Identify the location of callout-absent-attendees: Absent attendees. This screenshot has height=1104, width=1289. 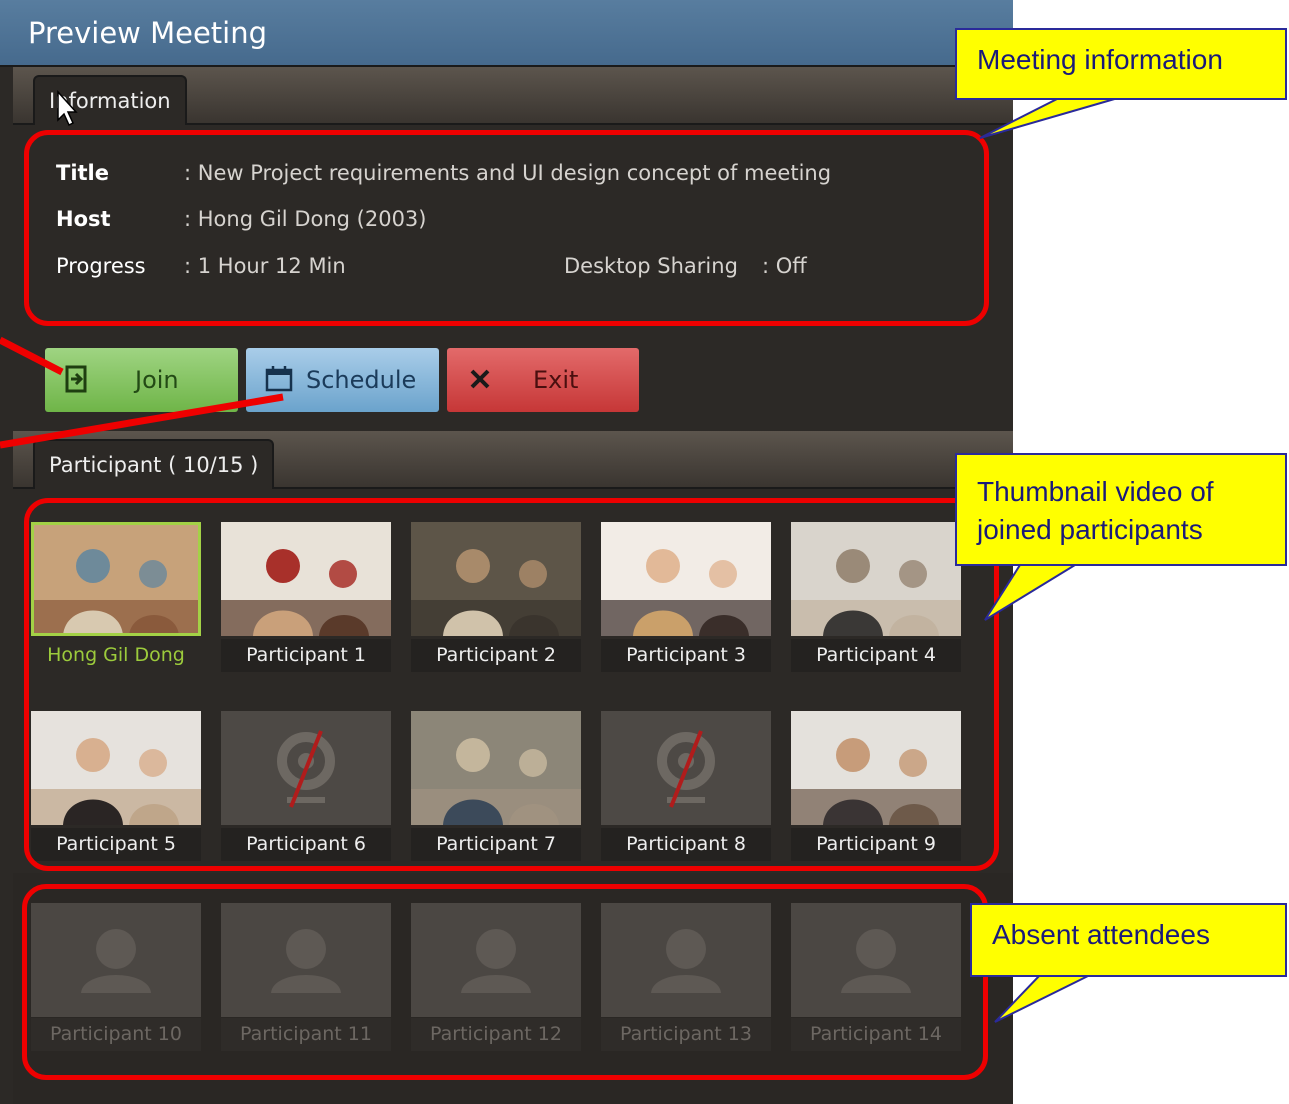
(1128, 940).